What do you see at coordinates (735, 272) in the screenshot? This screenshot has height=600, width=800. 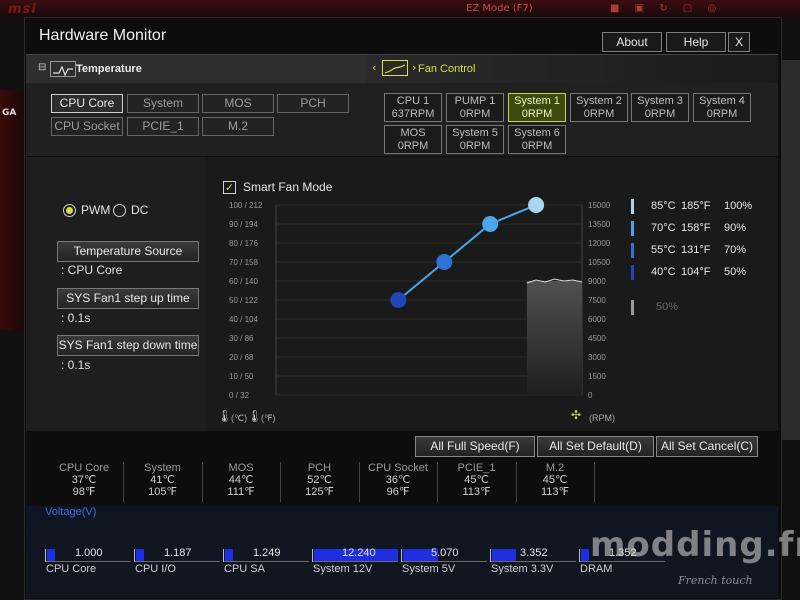 I see `legend-pct: 50%` at bounding box center [735, 272].